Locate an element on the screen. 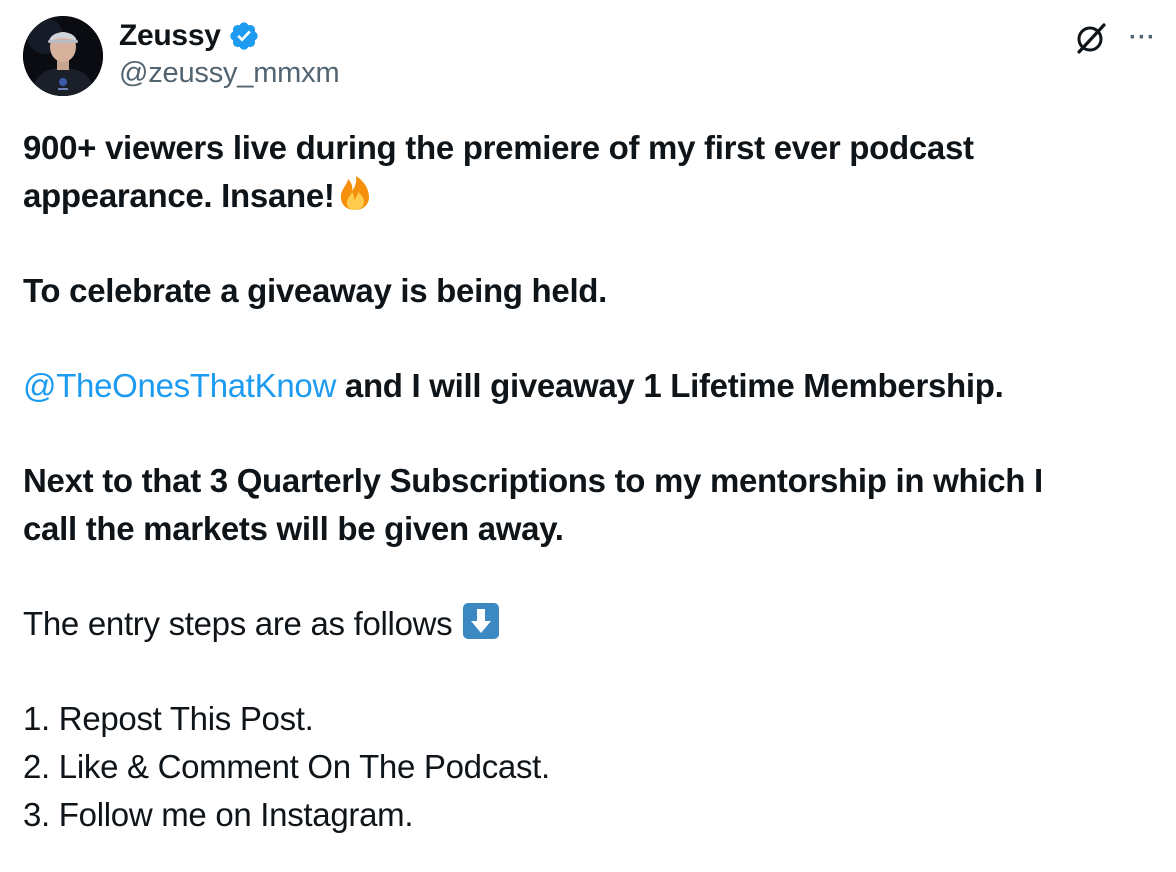  post-line-2-text: appearance. Insane! is located at coordinates (179, 195).